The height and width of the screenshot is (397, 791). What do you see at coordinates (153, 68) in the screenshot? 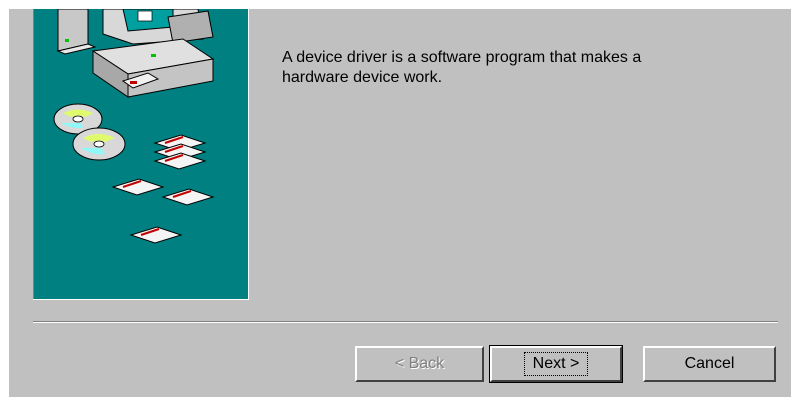
I see `system-unit-icon` at bounding box center [153, 68].